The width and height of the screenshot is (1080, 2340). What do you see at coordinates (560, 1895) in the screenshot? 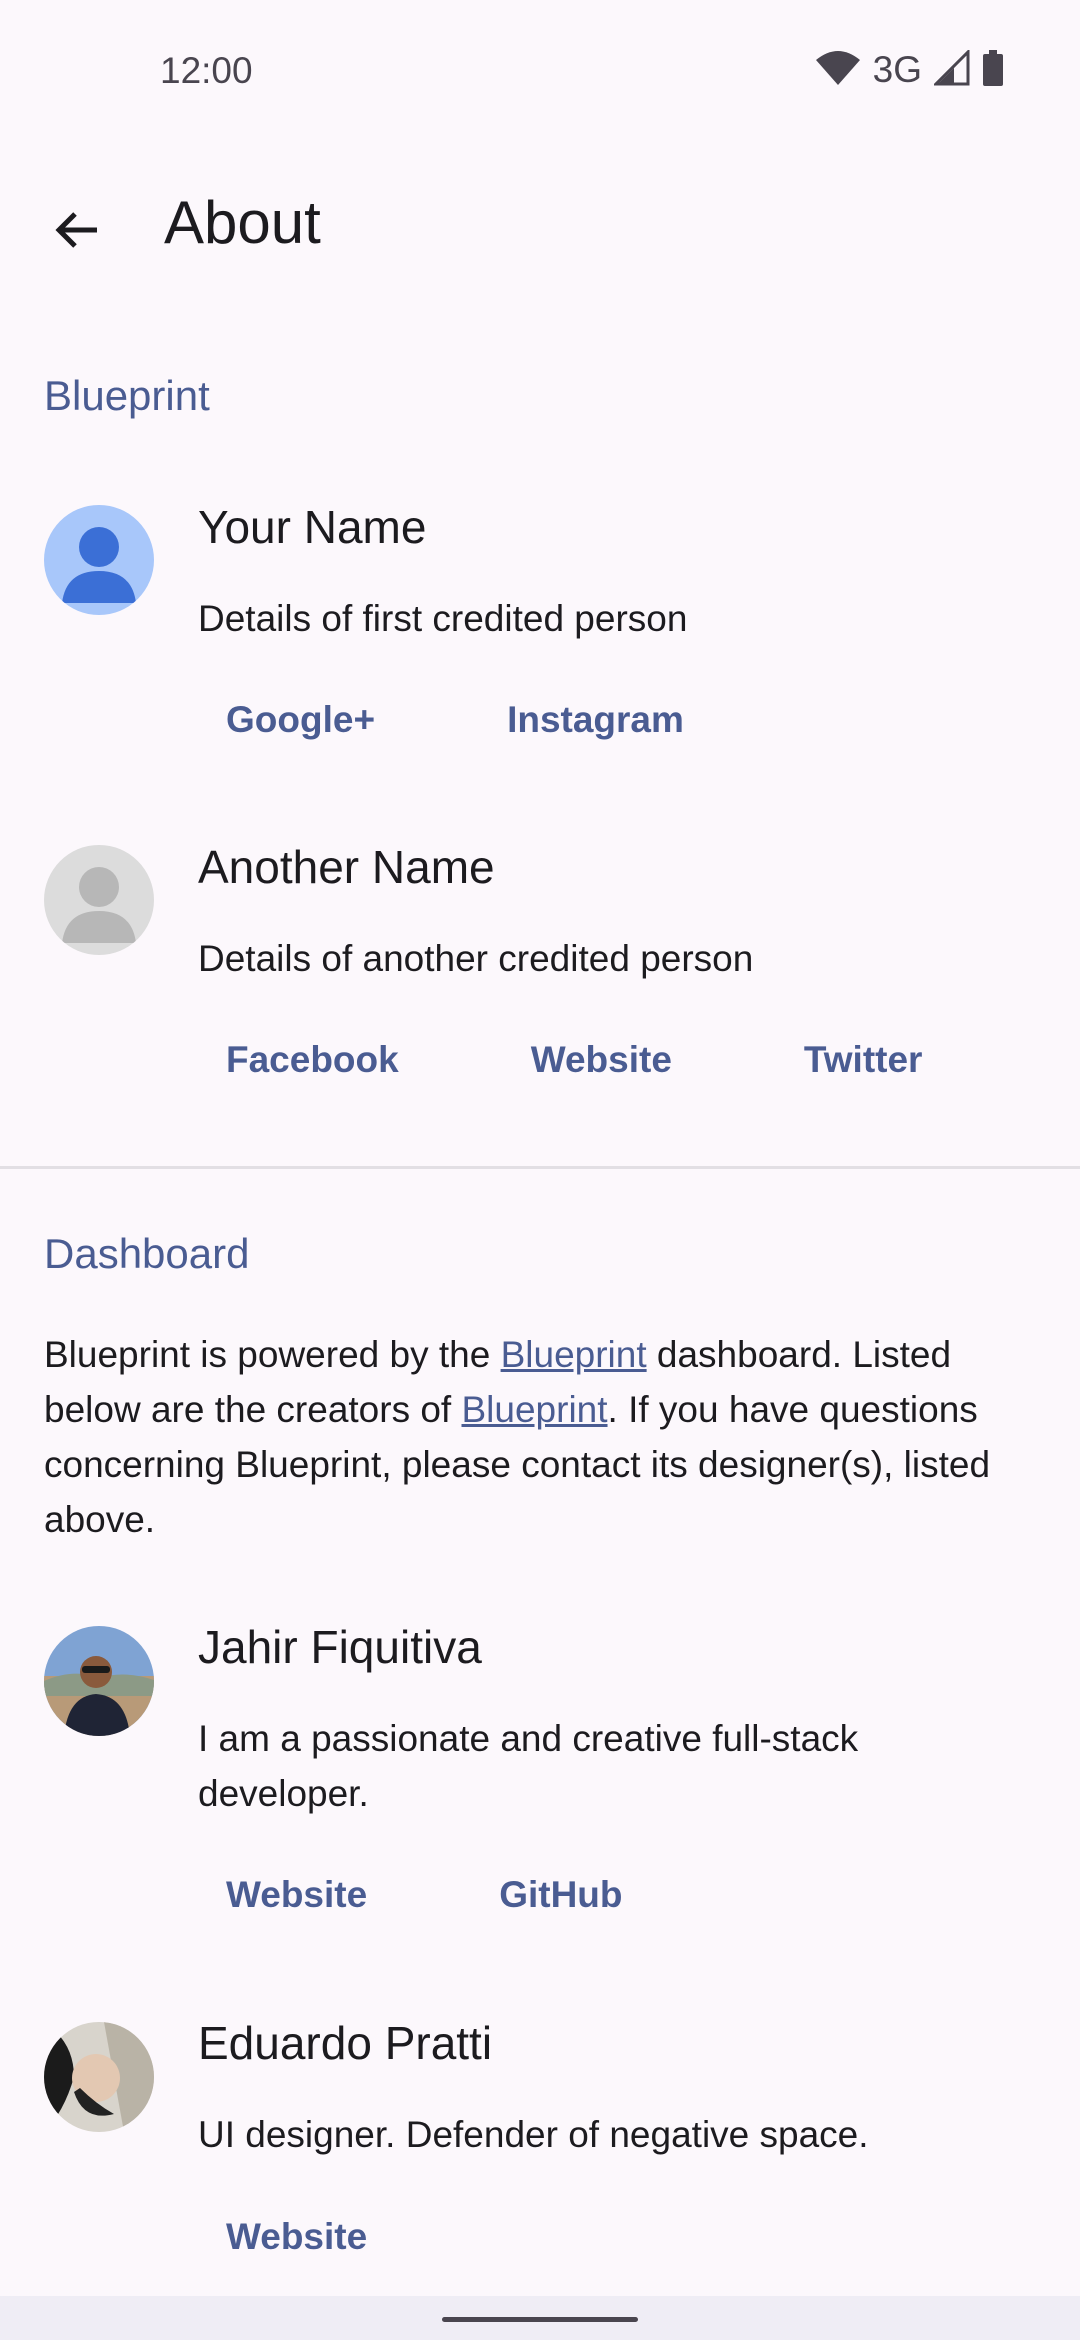
I see `github-link: GitHub` at bounding box center [560, 1895].